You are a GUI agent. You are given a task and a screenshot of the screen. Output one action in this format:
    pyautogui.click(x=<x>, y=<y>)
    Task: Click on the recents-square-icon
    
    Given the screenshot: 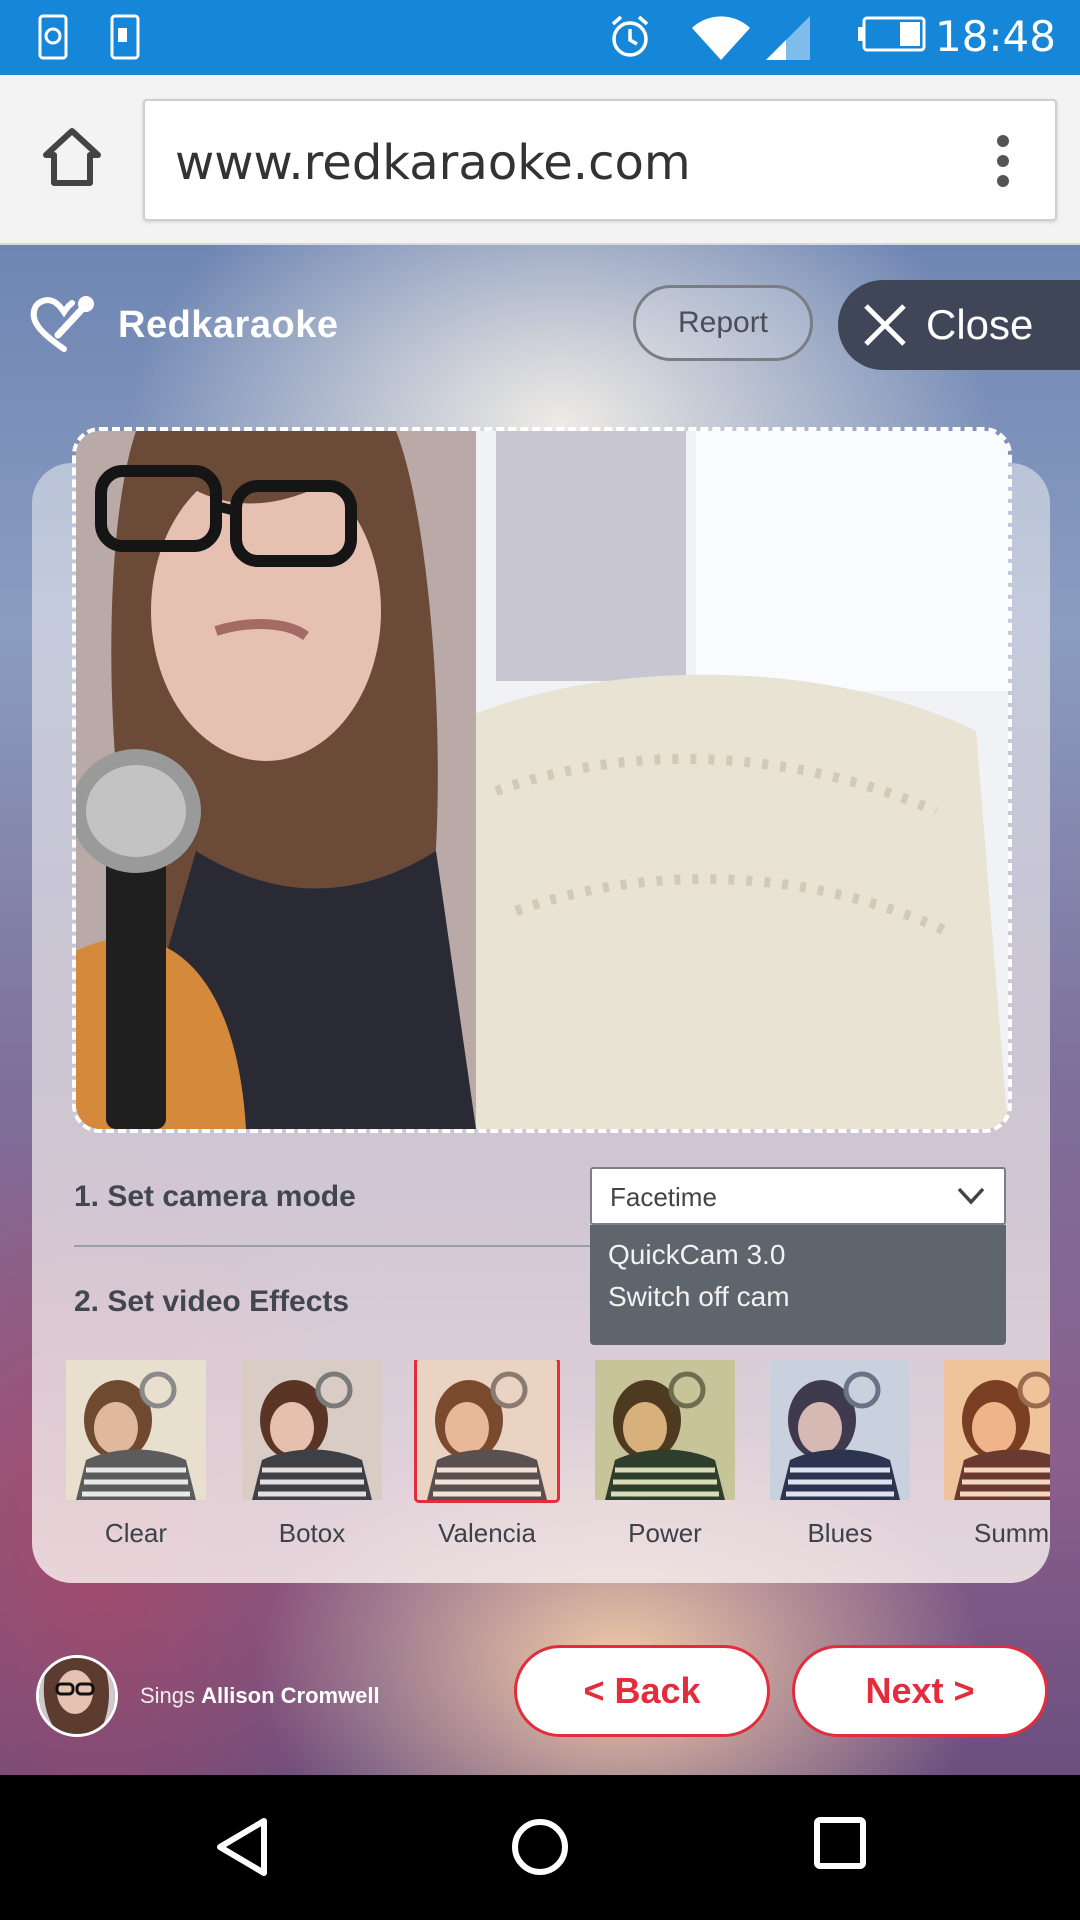 What is the action you would take?
    pyautogui.click(x=840, y=1843)
    